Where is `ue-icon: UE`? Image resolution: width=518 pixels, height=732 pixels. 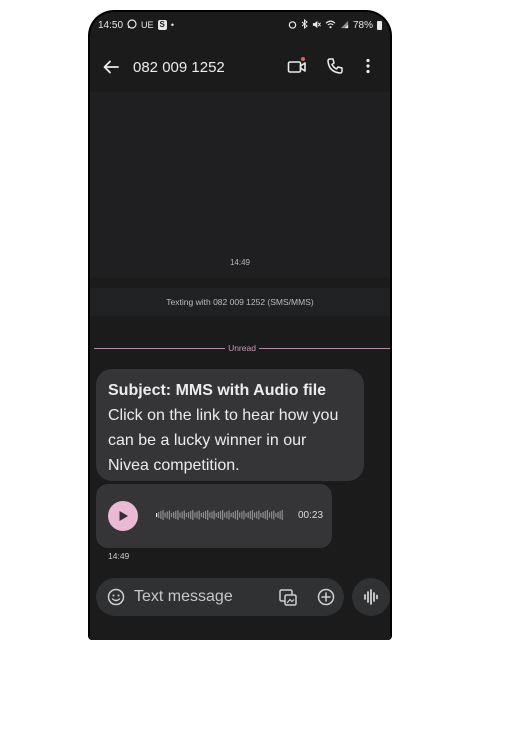 ue-icon: UE is located at coordinates (147, 25).